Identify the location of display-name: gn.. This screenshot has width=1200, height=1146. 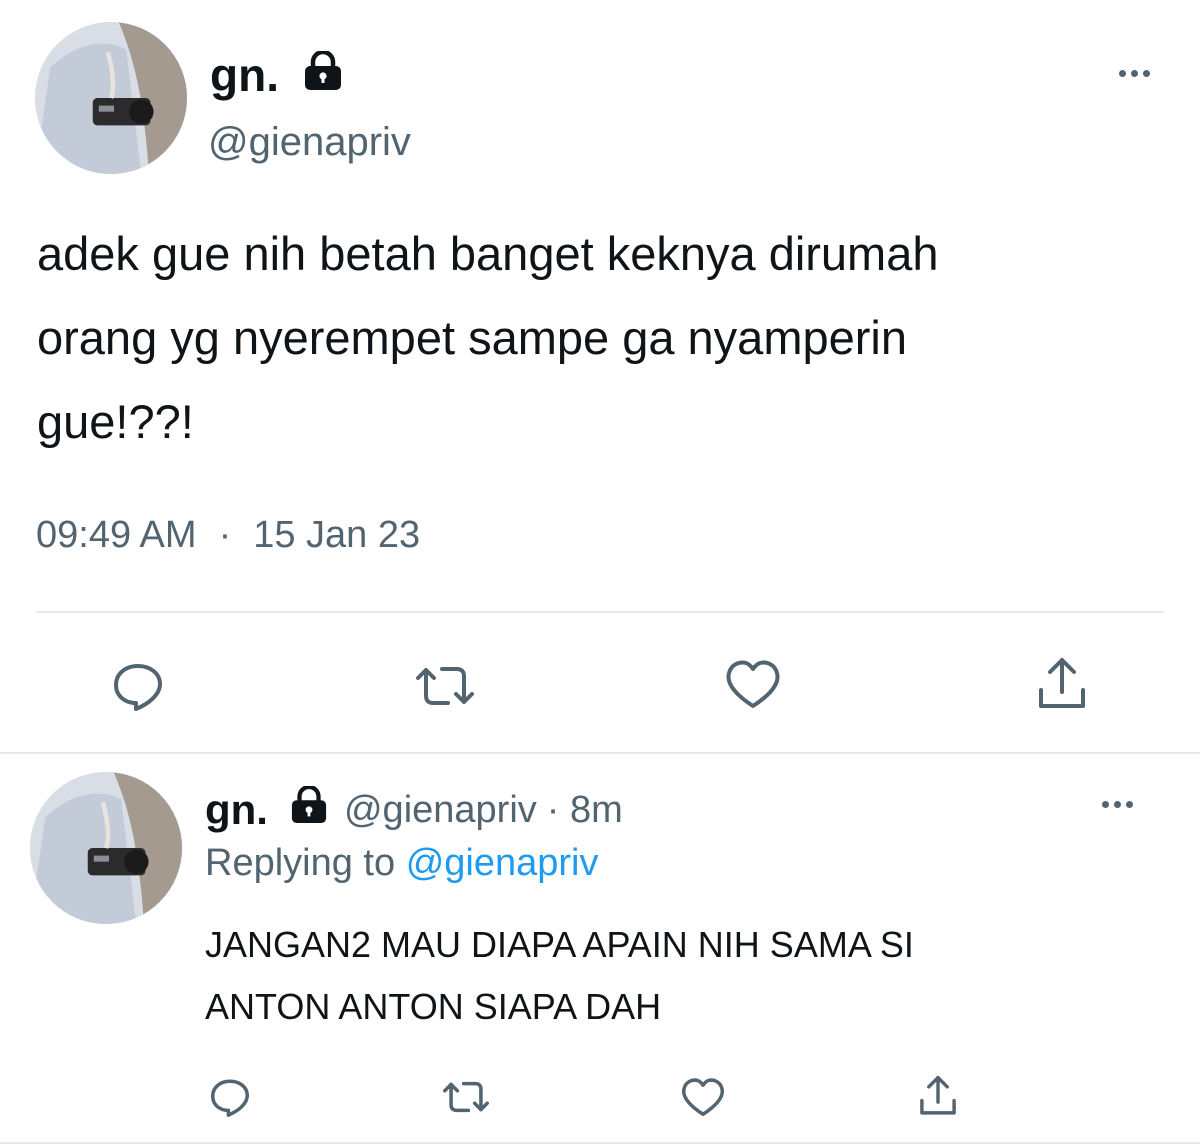
(277, 75).